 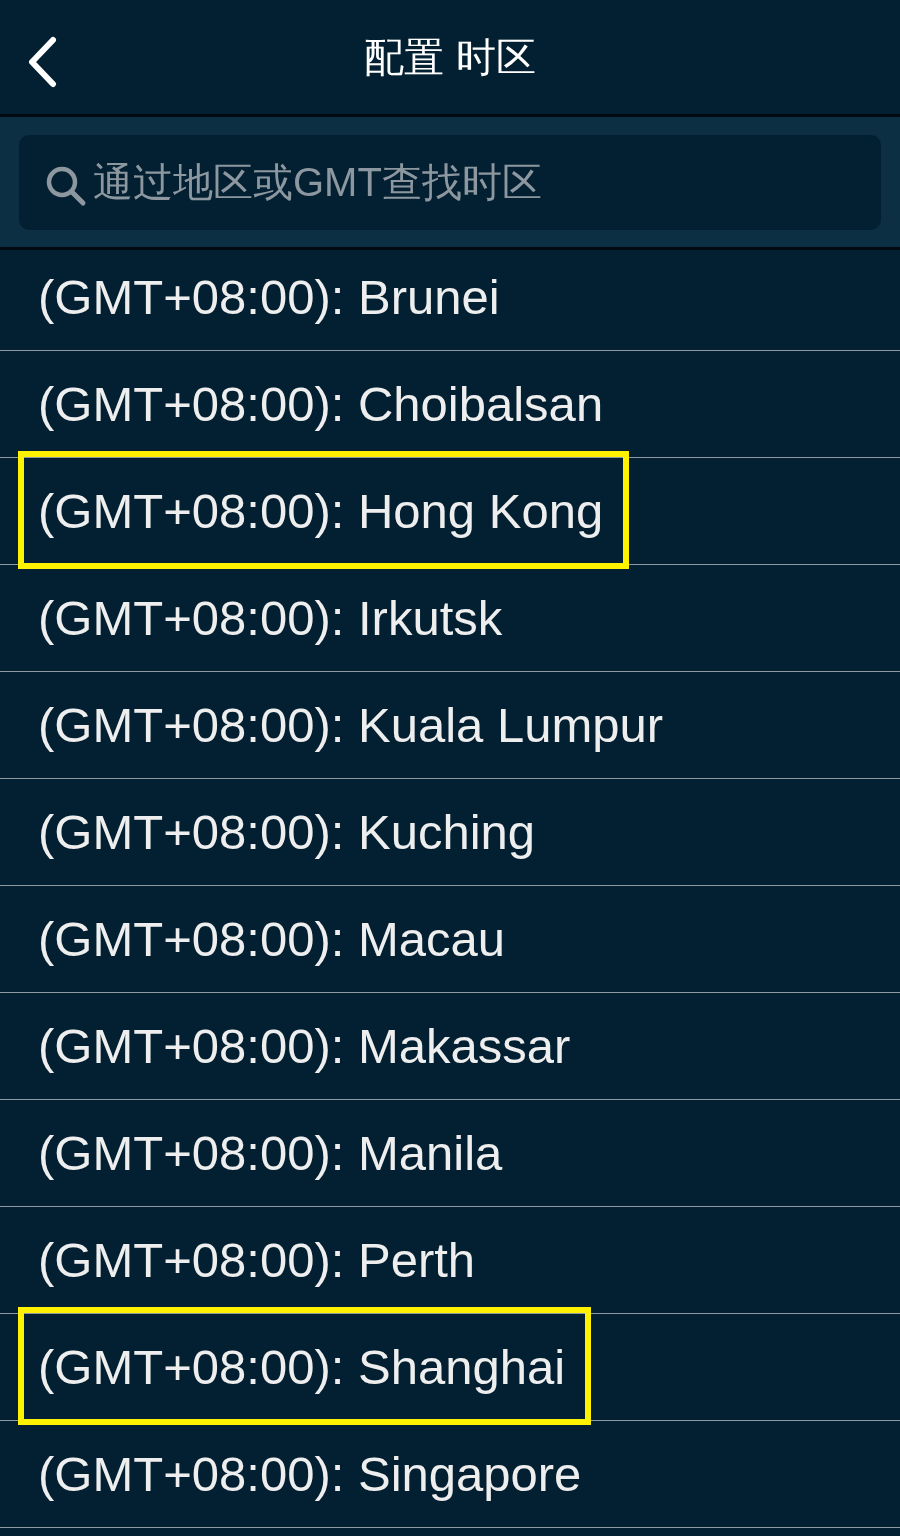 What do you see at coordinates (66, 186) in the screenshot?
I see `search-icon` at bounding box center [66, 186].